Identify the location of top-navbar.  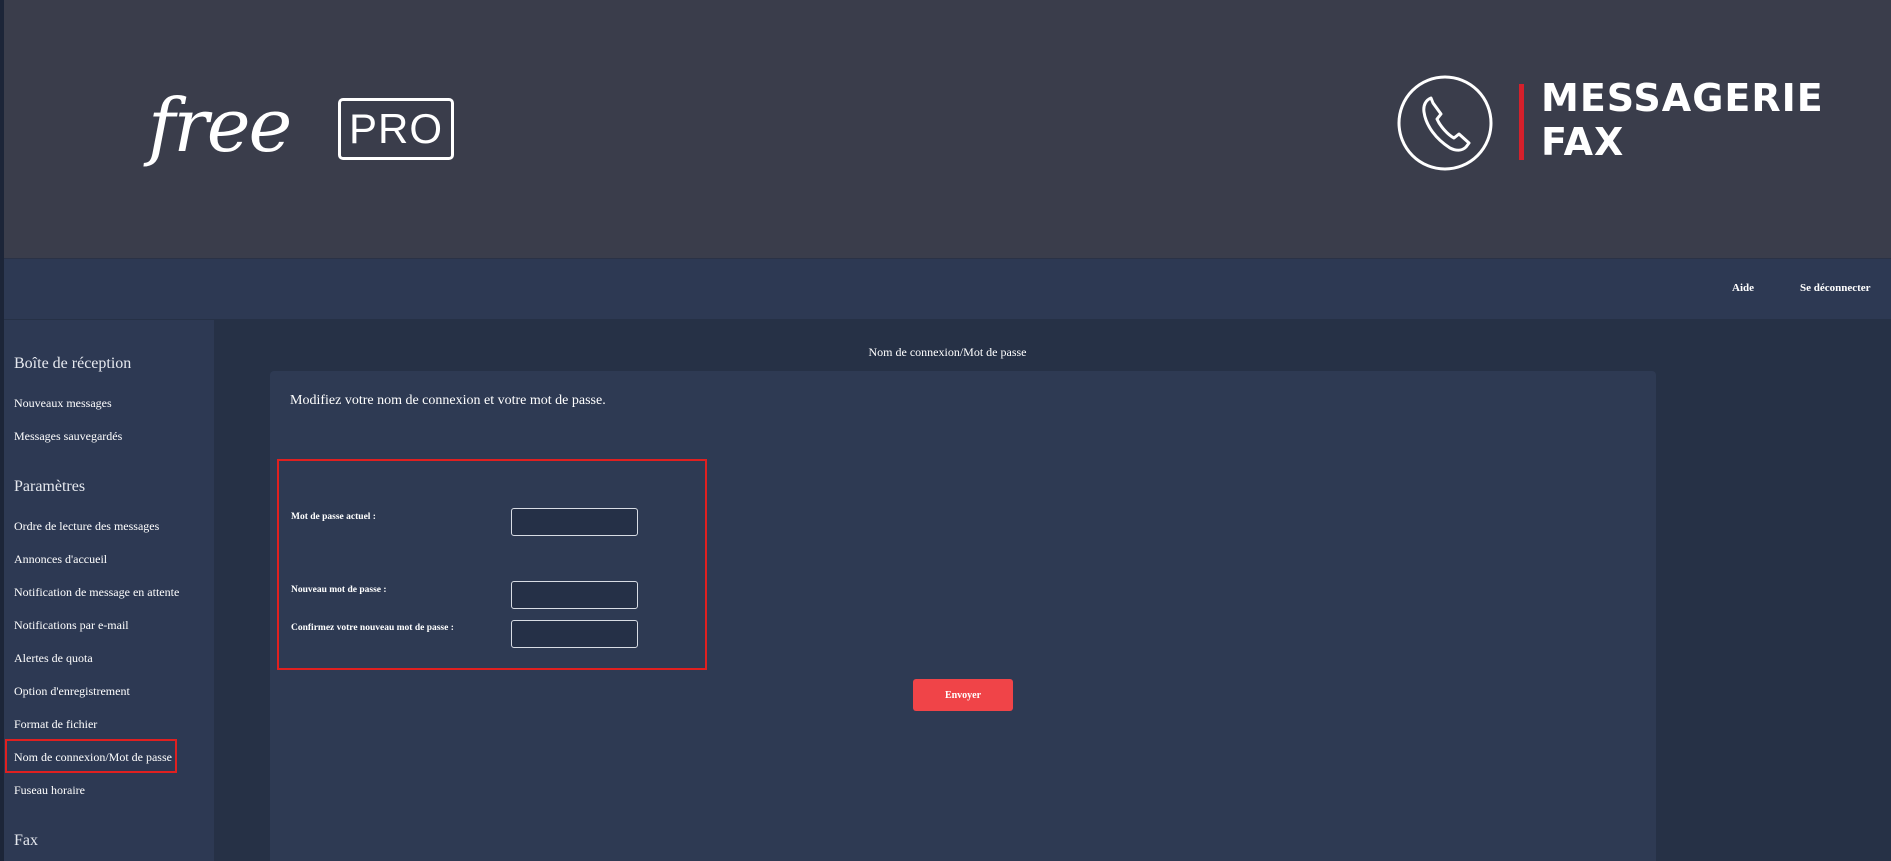
(947, 289).